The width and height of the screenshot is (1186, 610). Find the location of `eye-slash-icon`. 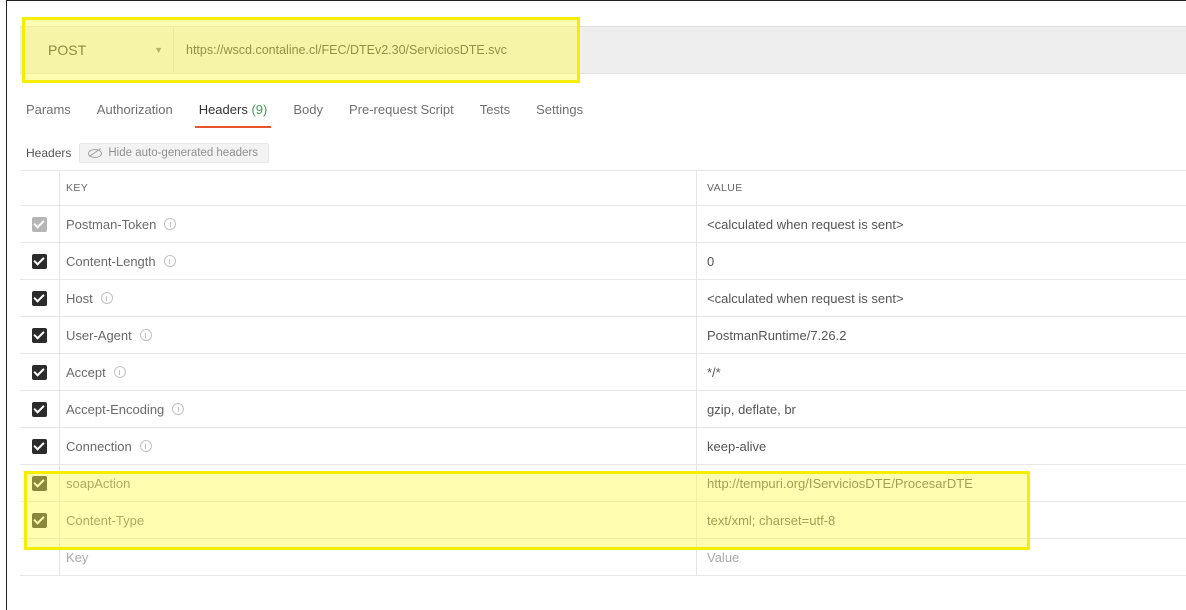

eye-slash-icon is located at coordinates (95, 153).